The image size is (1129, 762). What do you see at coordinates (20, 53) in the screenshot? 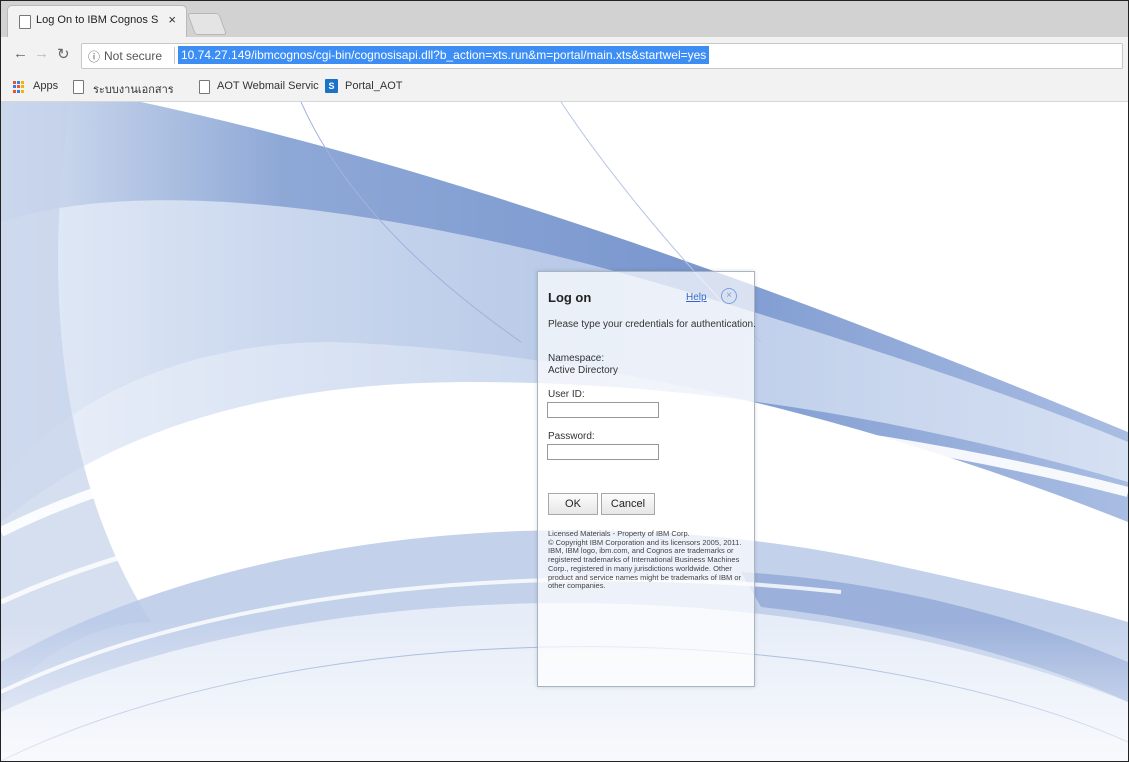
I see `back-arrow-icon: ←` at bounding box center [20, 53].